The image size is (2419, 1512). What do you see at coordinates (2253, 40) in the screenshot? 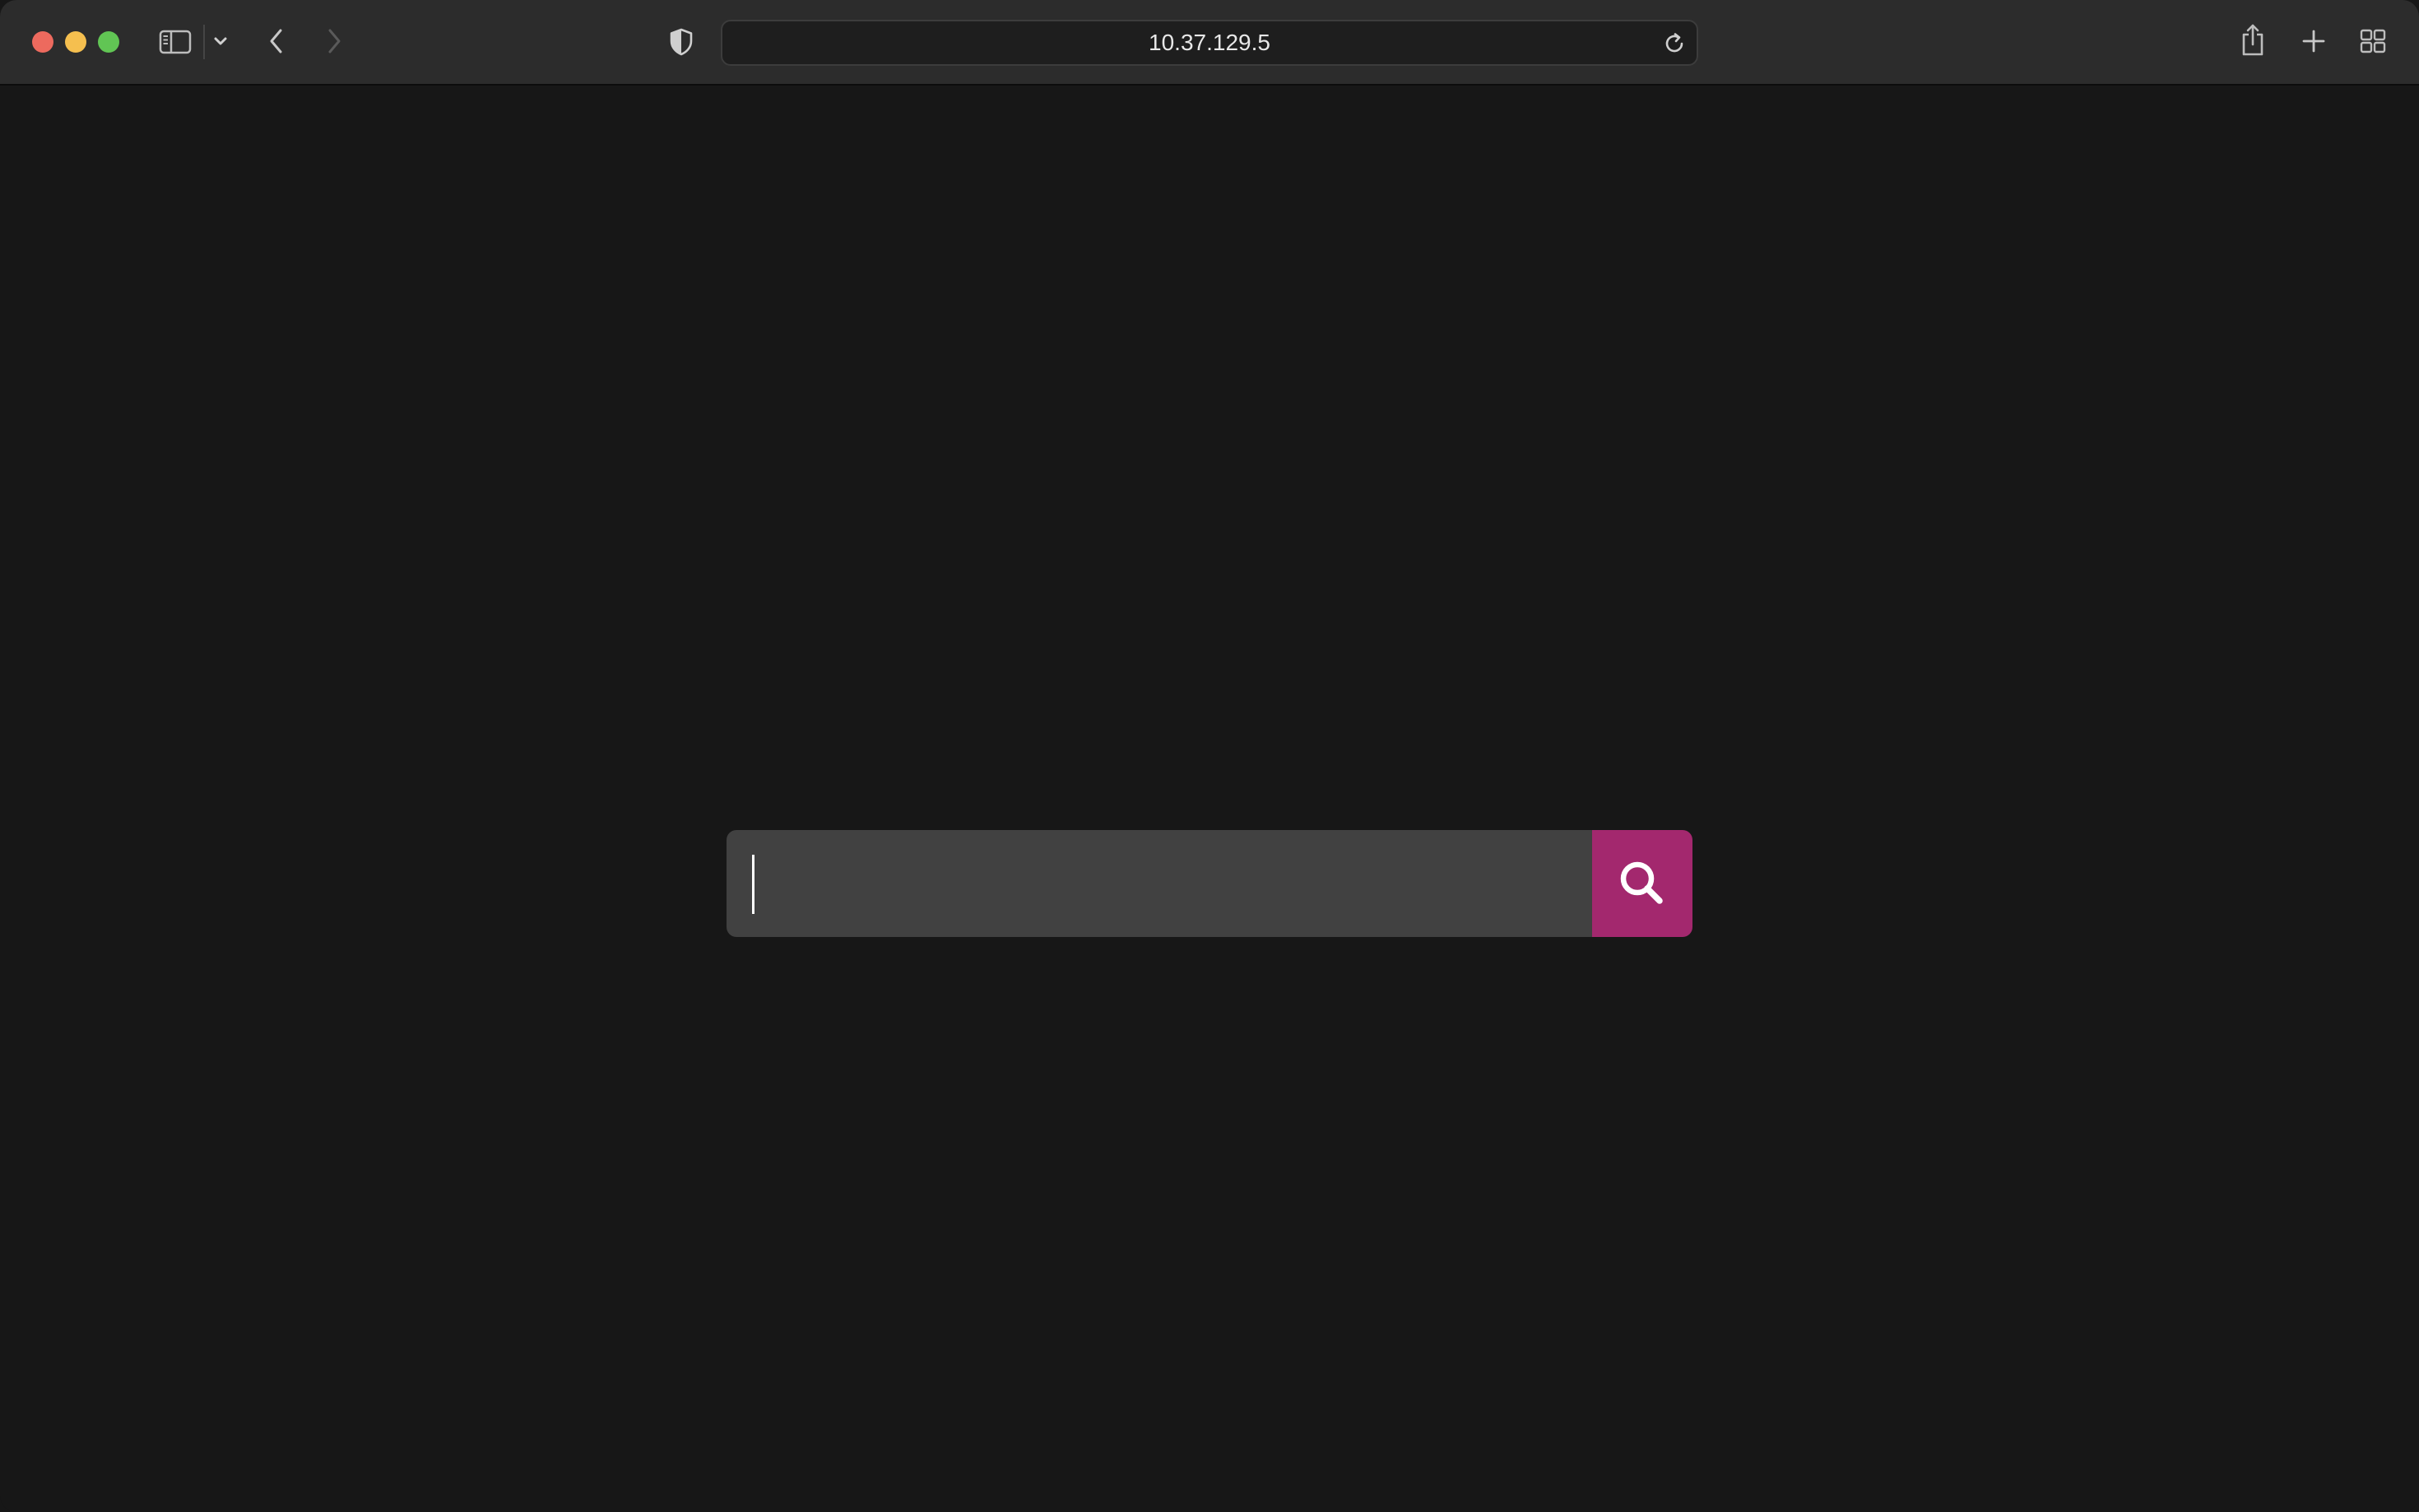
I see `share-icon` at bounding box center [2253, 40].